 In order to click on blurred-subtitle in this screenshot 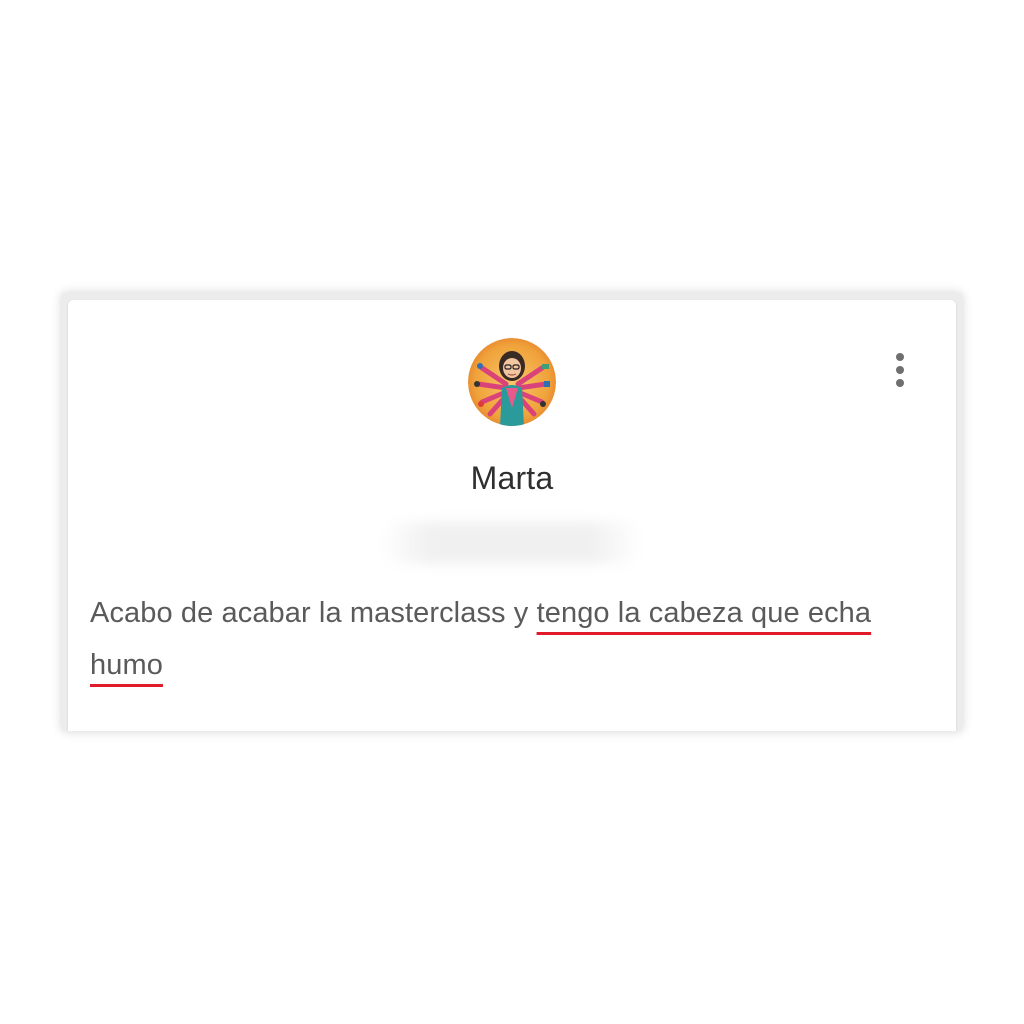, I will do `click(511, 543)`.